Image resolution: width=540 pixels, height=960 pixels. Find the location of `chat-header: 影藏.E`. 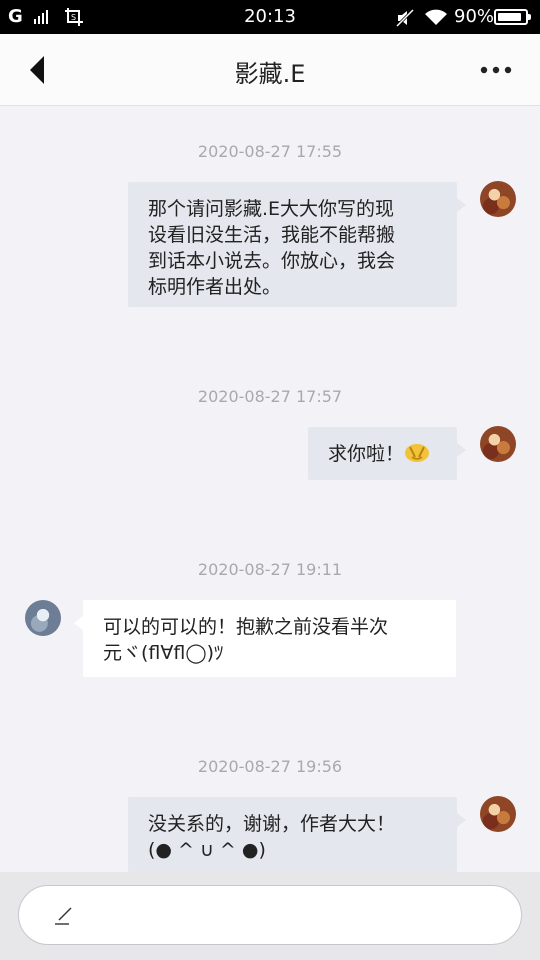

chat-header: 影藏.E is located at coordinates (270, 70).